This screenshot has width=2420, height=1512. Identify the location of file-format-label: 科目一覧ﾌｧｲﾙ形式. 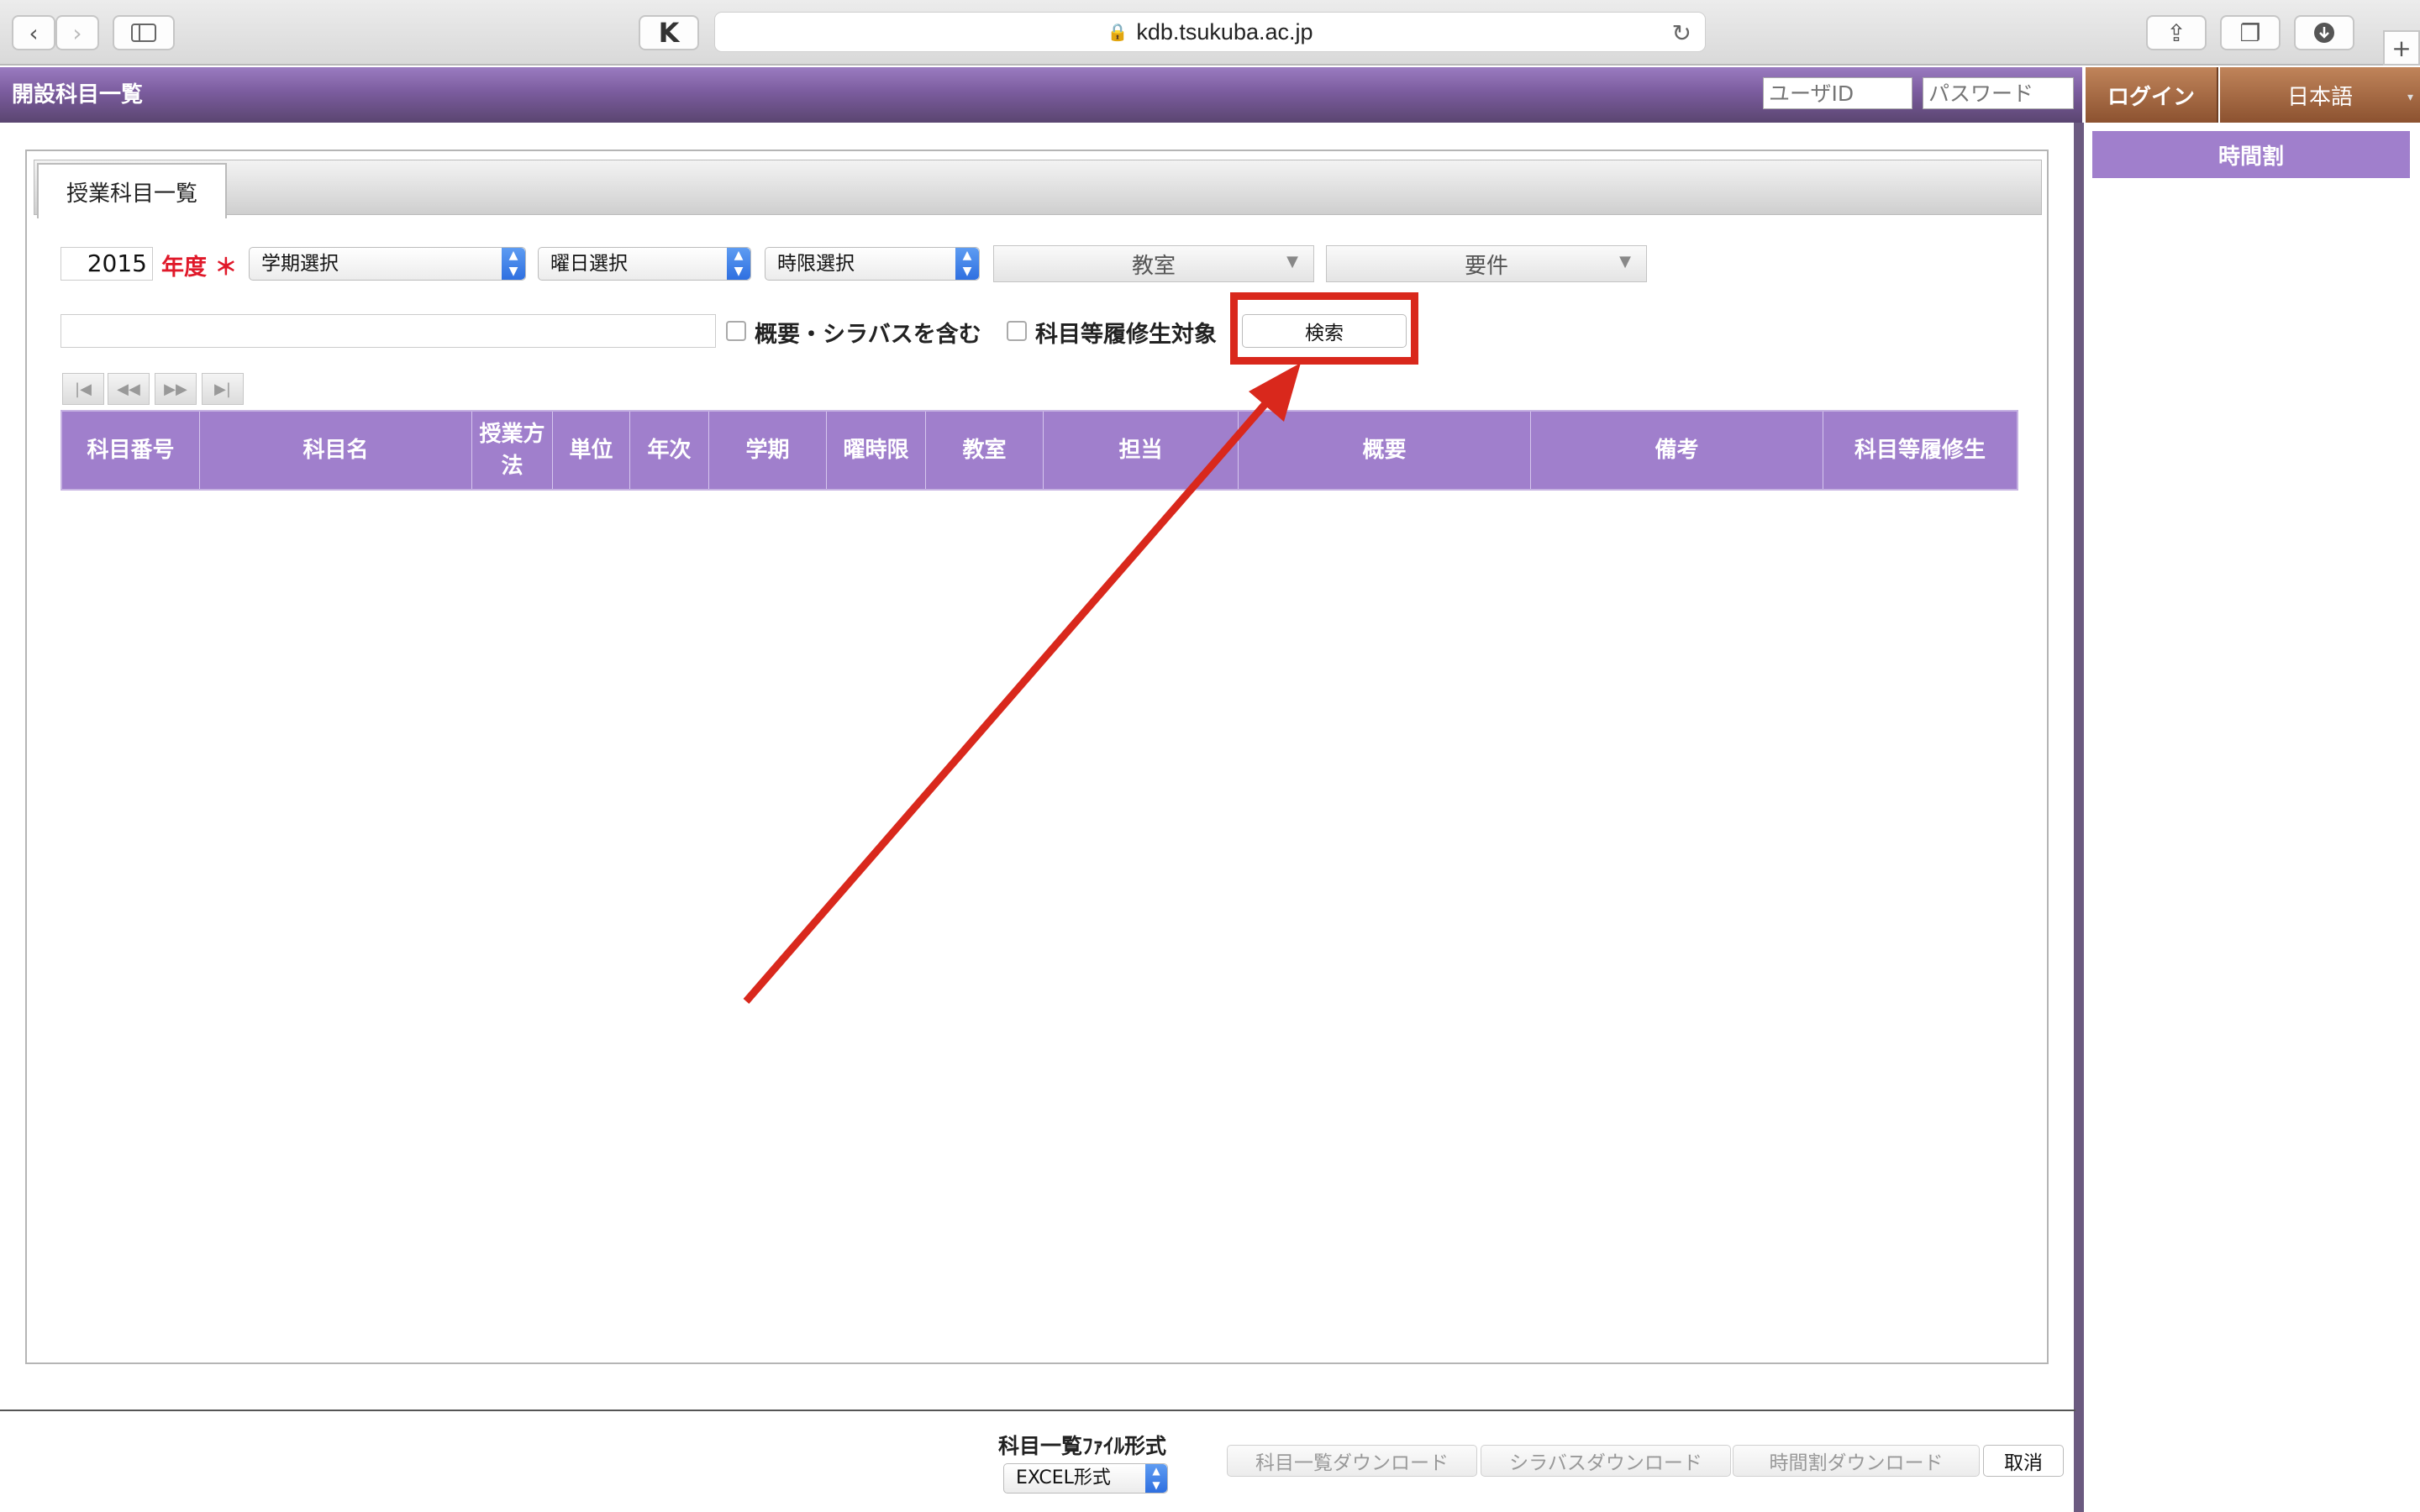
(1082, 1446).